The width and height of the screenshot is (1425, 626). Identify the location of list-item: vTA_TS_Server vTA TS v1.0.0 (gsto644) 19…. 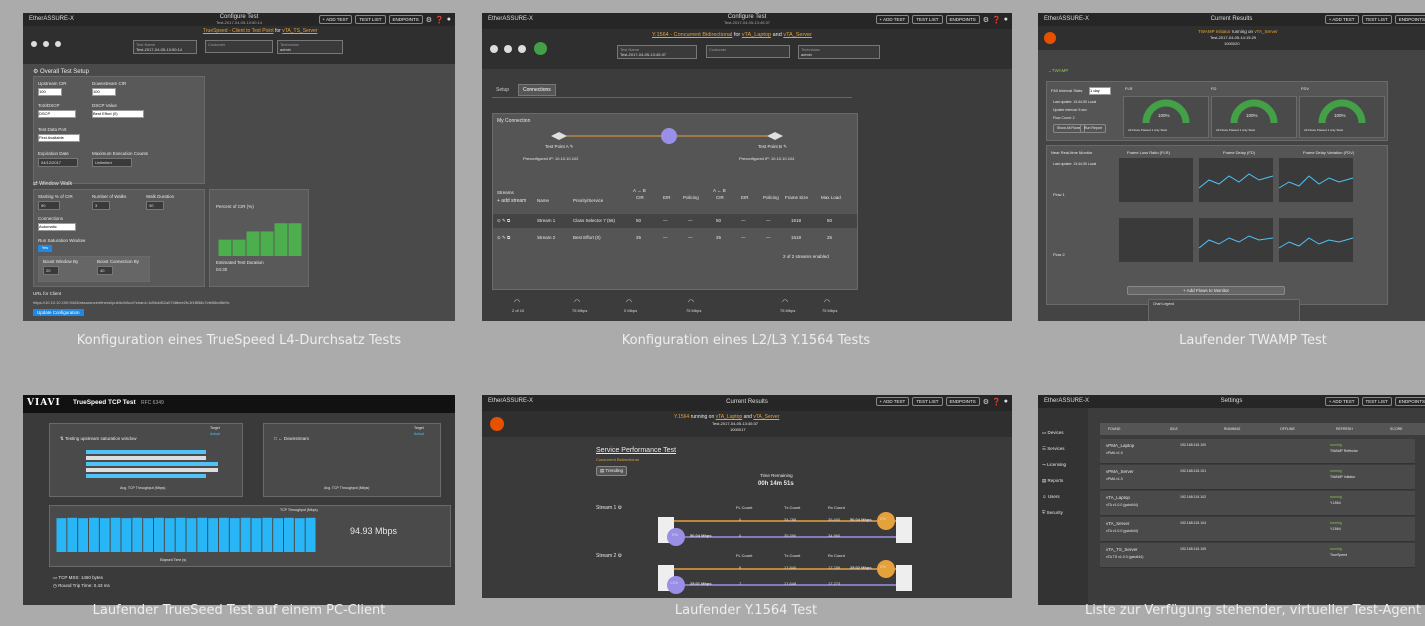
(1257, 555).